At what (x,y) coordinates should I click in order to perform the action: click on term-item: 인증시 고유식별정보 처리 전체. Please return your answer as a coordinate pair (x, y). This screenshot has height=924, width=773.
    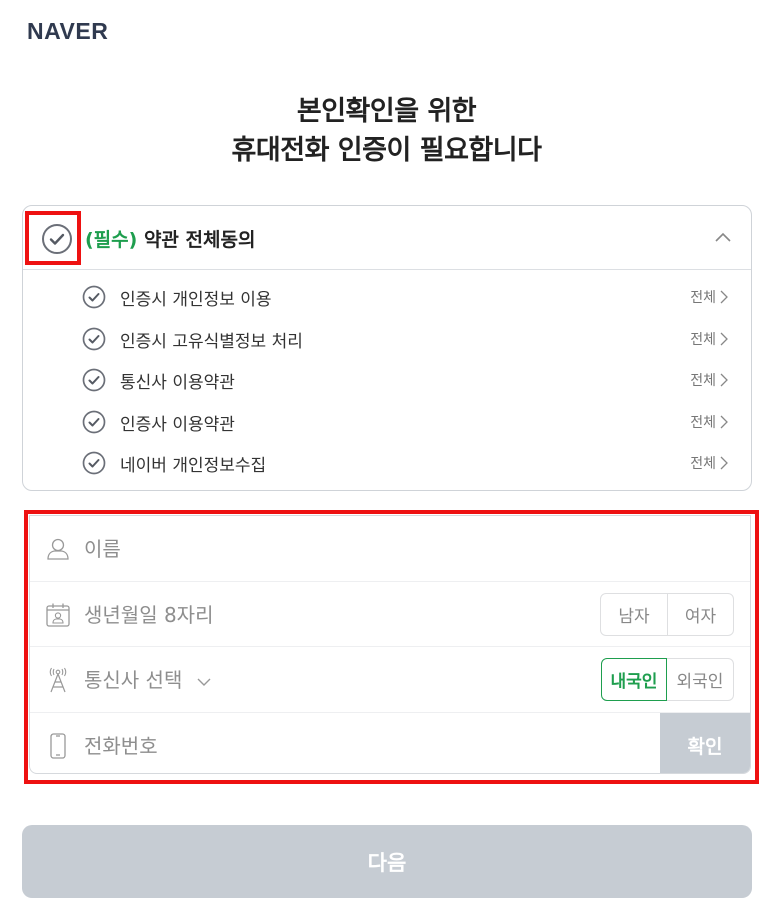
    Looking at the image, I should click on (387, 346).